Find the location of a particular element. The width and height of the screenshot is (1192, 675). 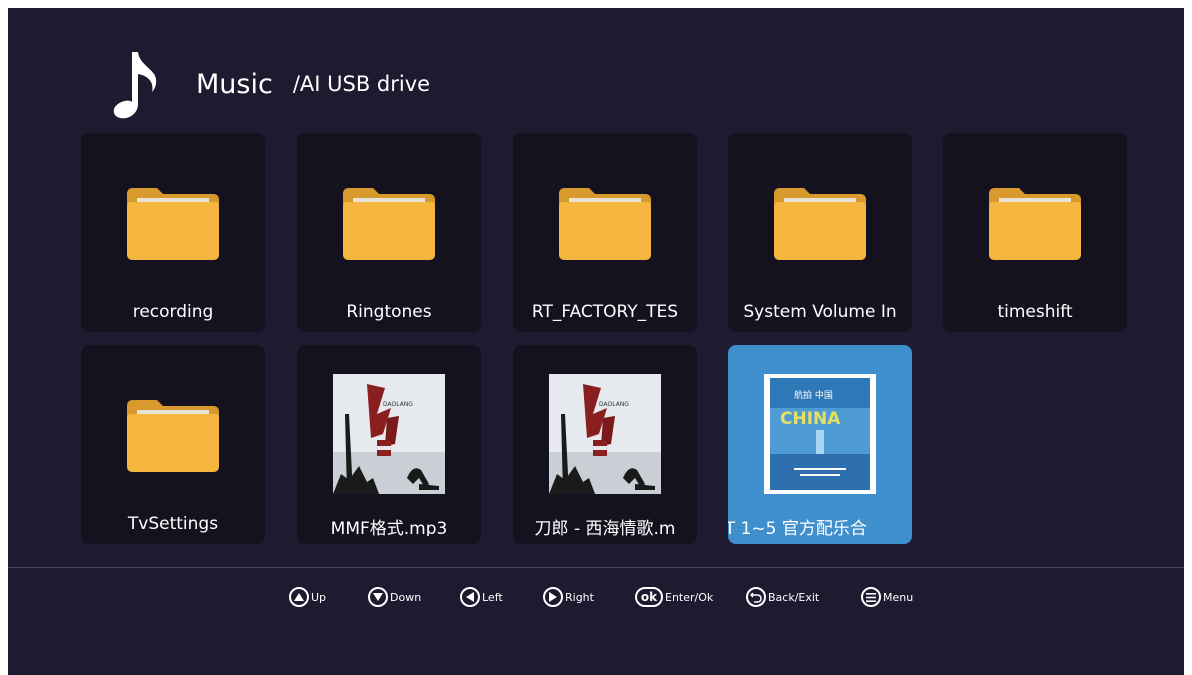

tile-label: ST 1~5 官方配乐合 is located at coordinates (797, 527).